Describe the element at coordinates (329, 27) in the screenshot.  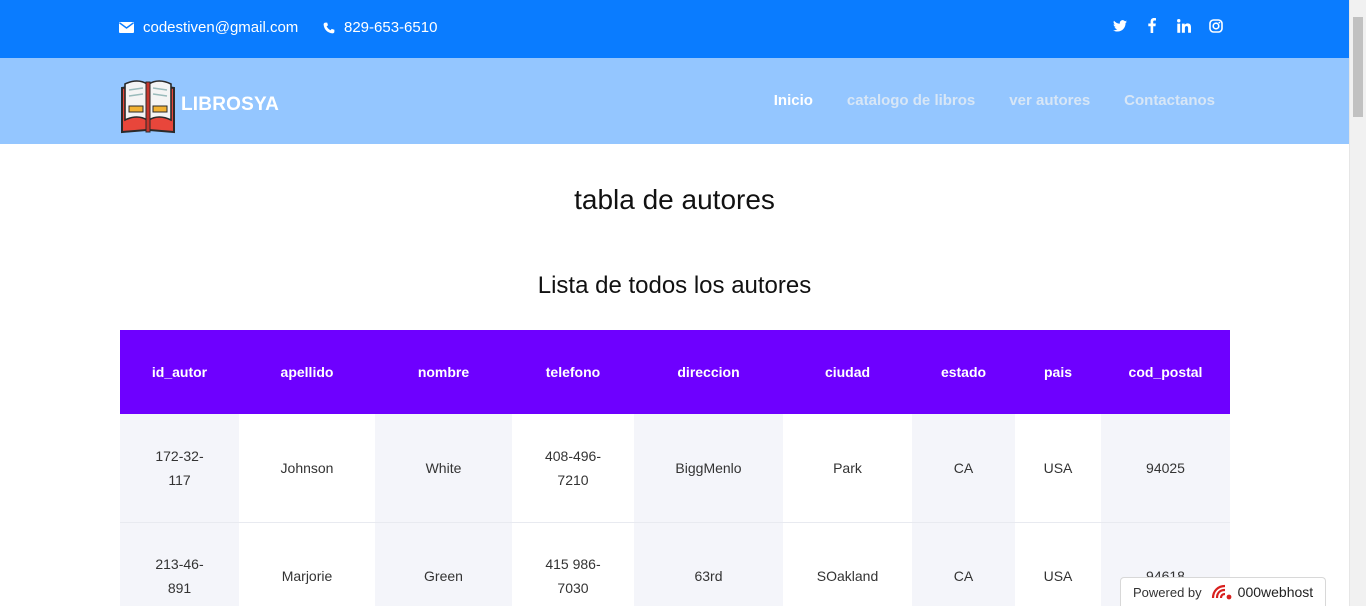
I see `phone-icon` at that location.